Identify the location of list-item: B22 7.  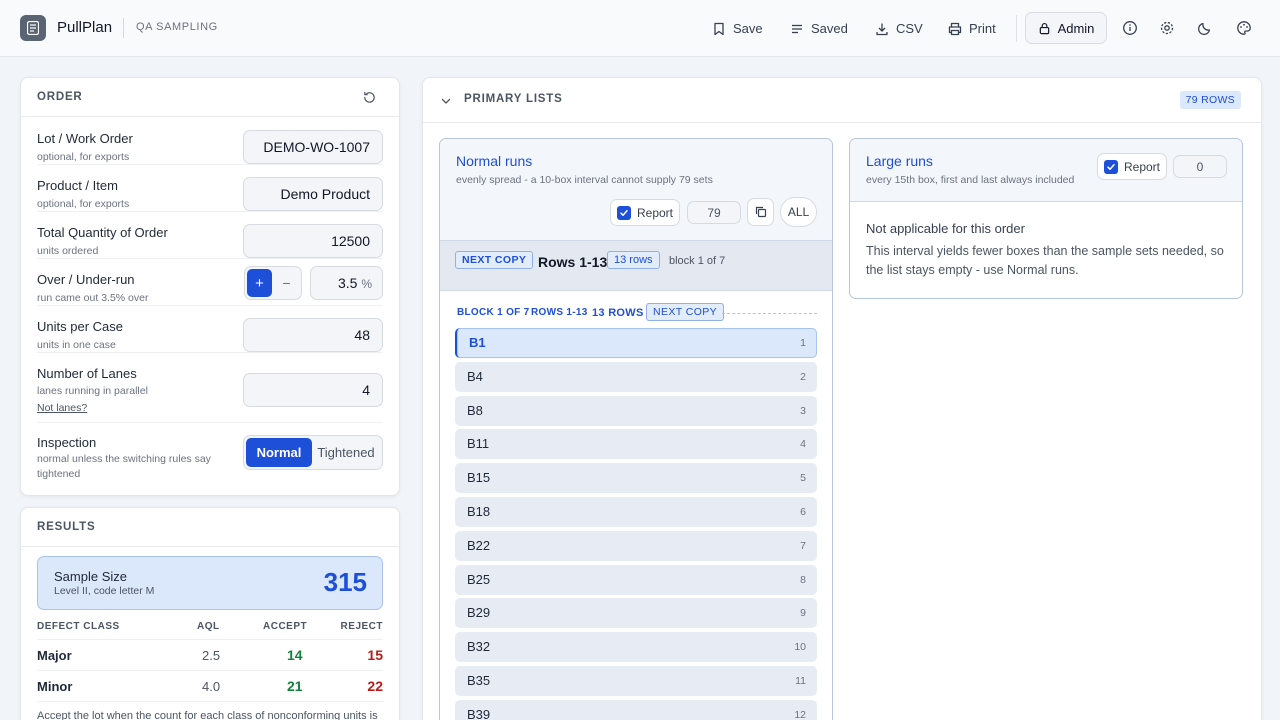
(636, 545).